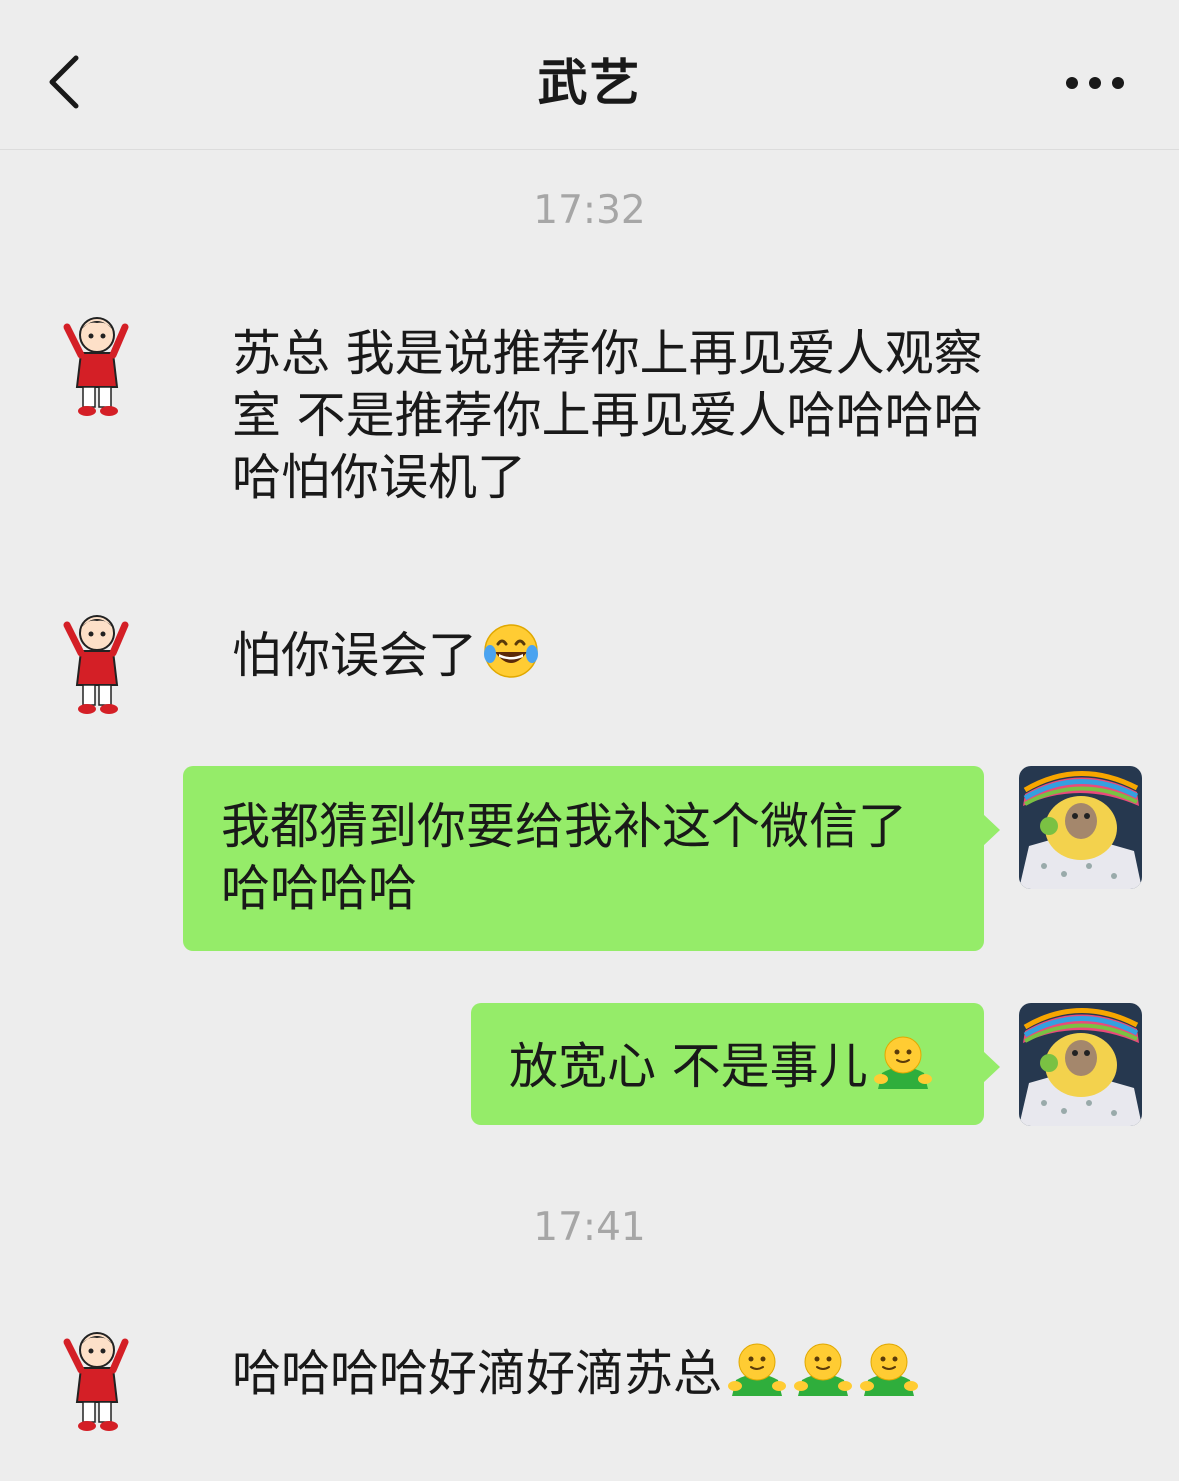  I want to click on outgoing-message-bubble: 放宽心 不是事儿, so click(735, 1064).